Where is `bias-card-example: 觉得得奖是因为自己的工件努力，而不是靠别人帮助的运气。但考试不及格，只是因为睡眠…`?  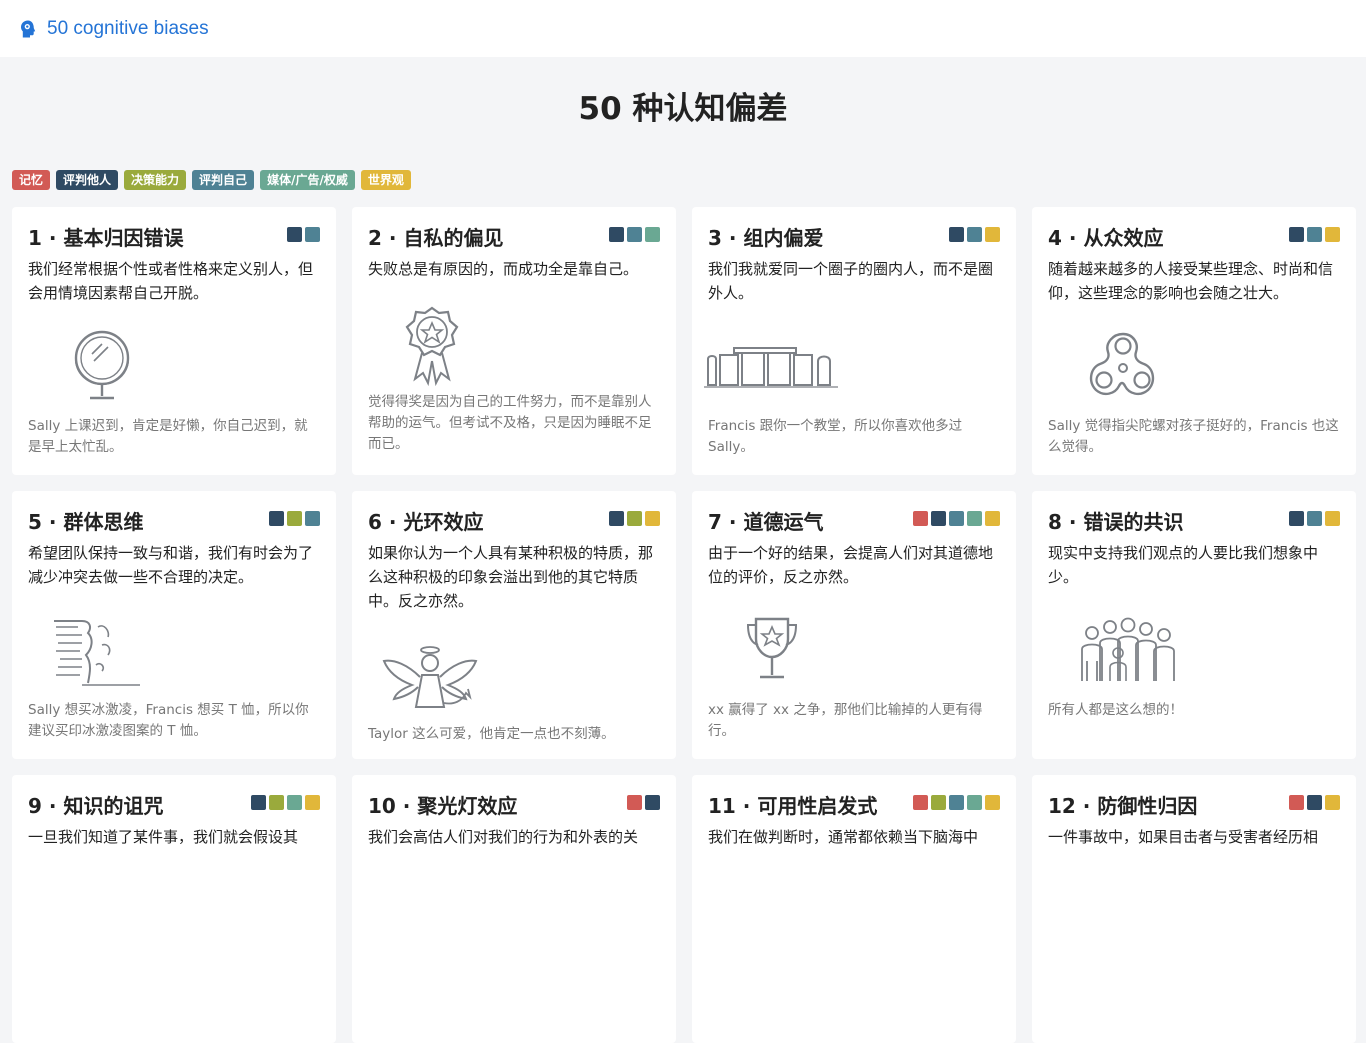 bias-card-example: 觉得得奖是因为自己的工件努力，而不是靠别人帮助的运气。但考试不及格，只是因为睡眠… is located at coordinates (510, 423).